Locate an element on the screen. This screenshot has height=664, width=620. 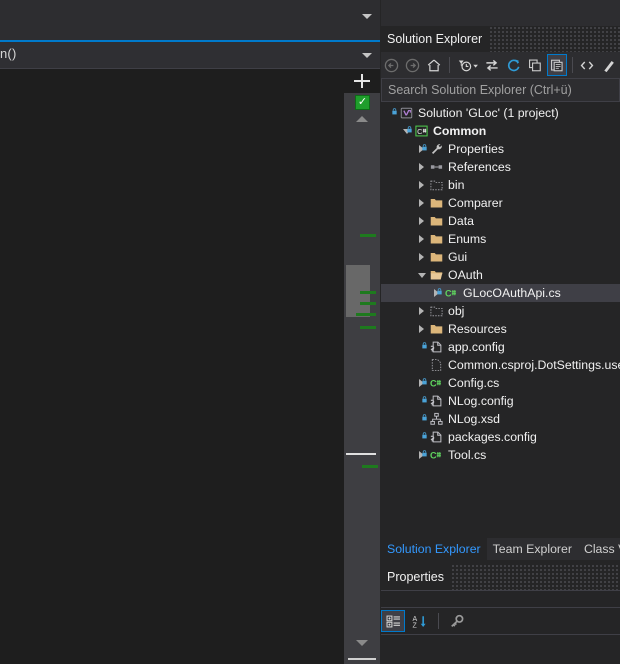
excluded-file-icon is located at coordinates (436, 365).